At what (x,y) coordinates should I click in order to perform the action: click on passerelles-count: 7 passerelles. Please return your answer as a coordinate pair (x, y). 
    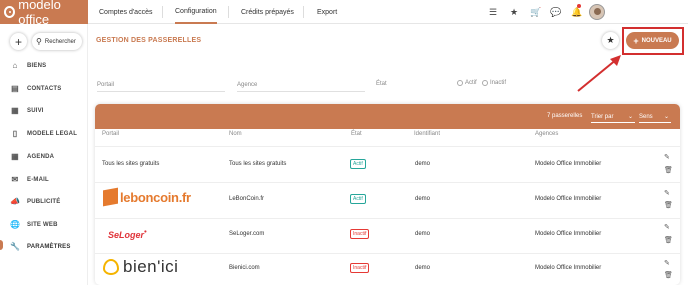
    Looking at the image, I should click on (565, 116).